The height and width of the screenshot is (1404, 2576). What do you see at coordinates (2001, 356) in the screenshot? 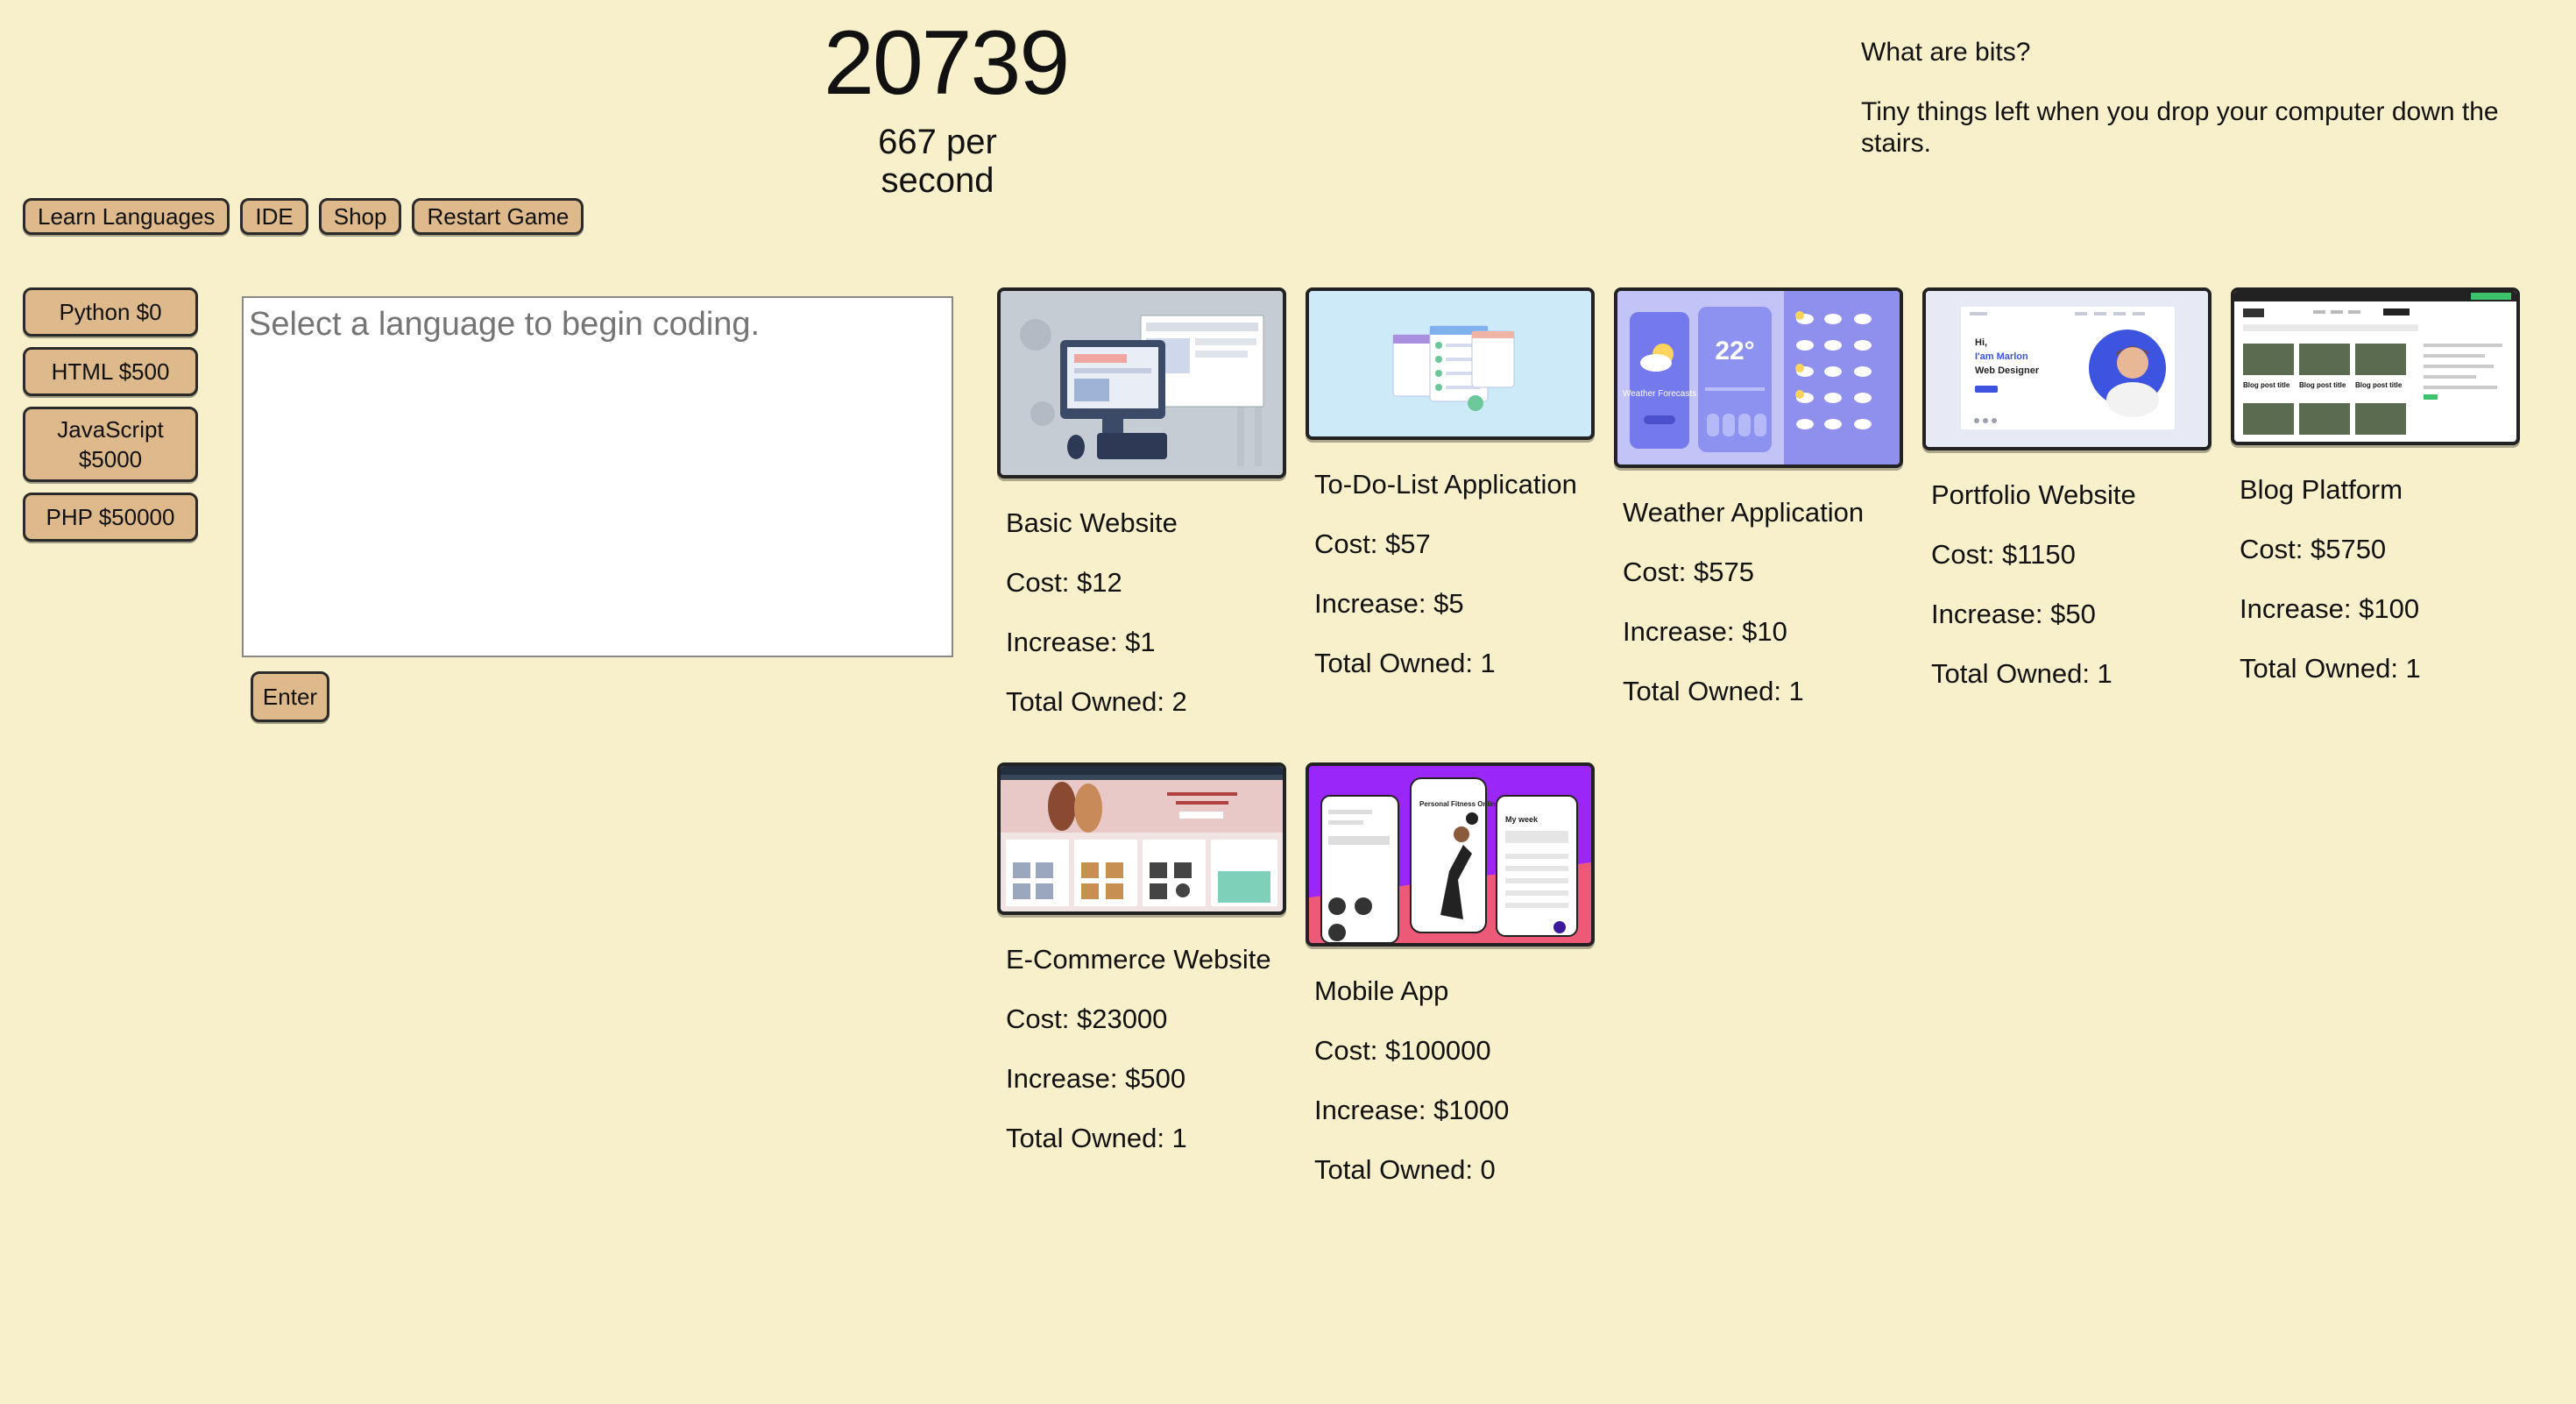
I see `svg-text: I'am Marlon` at bounding box center [2001, 356].